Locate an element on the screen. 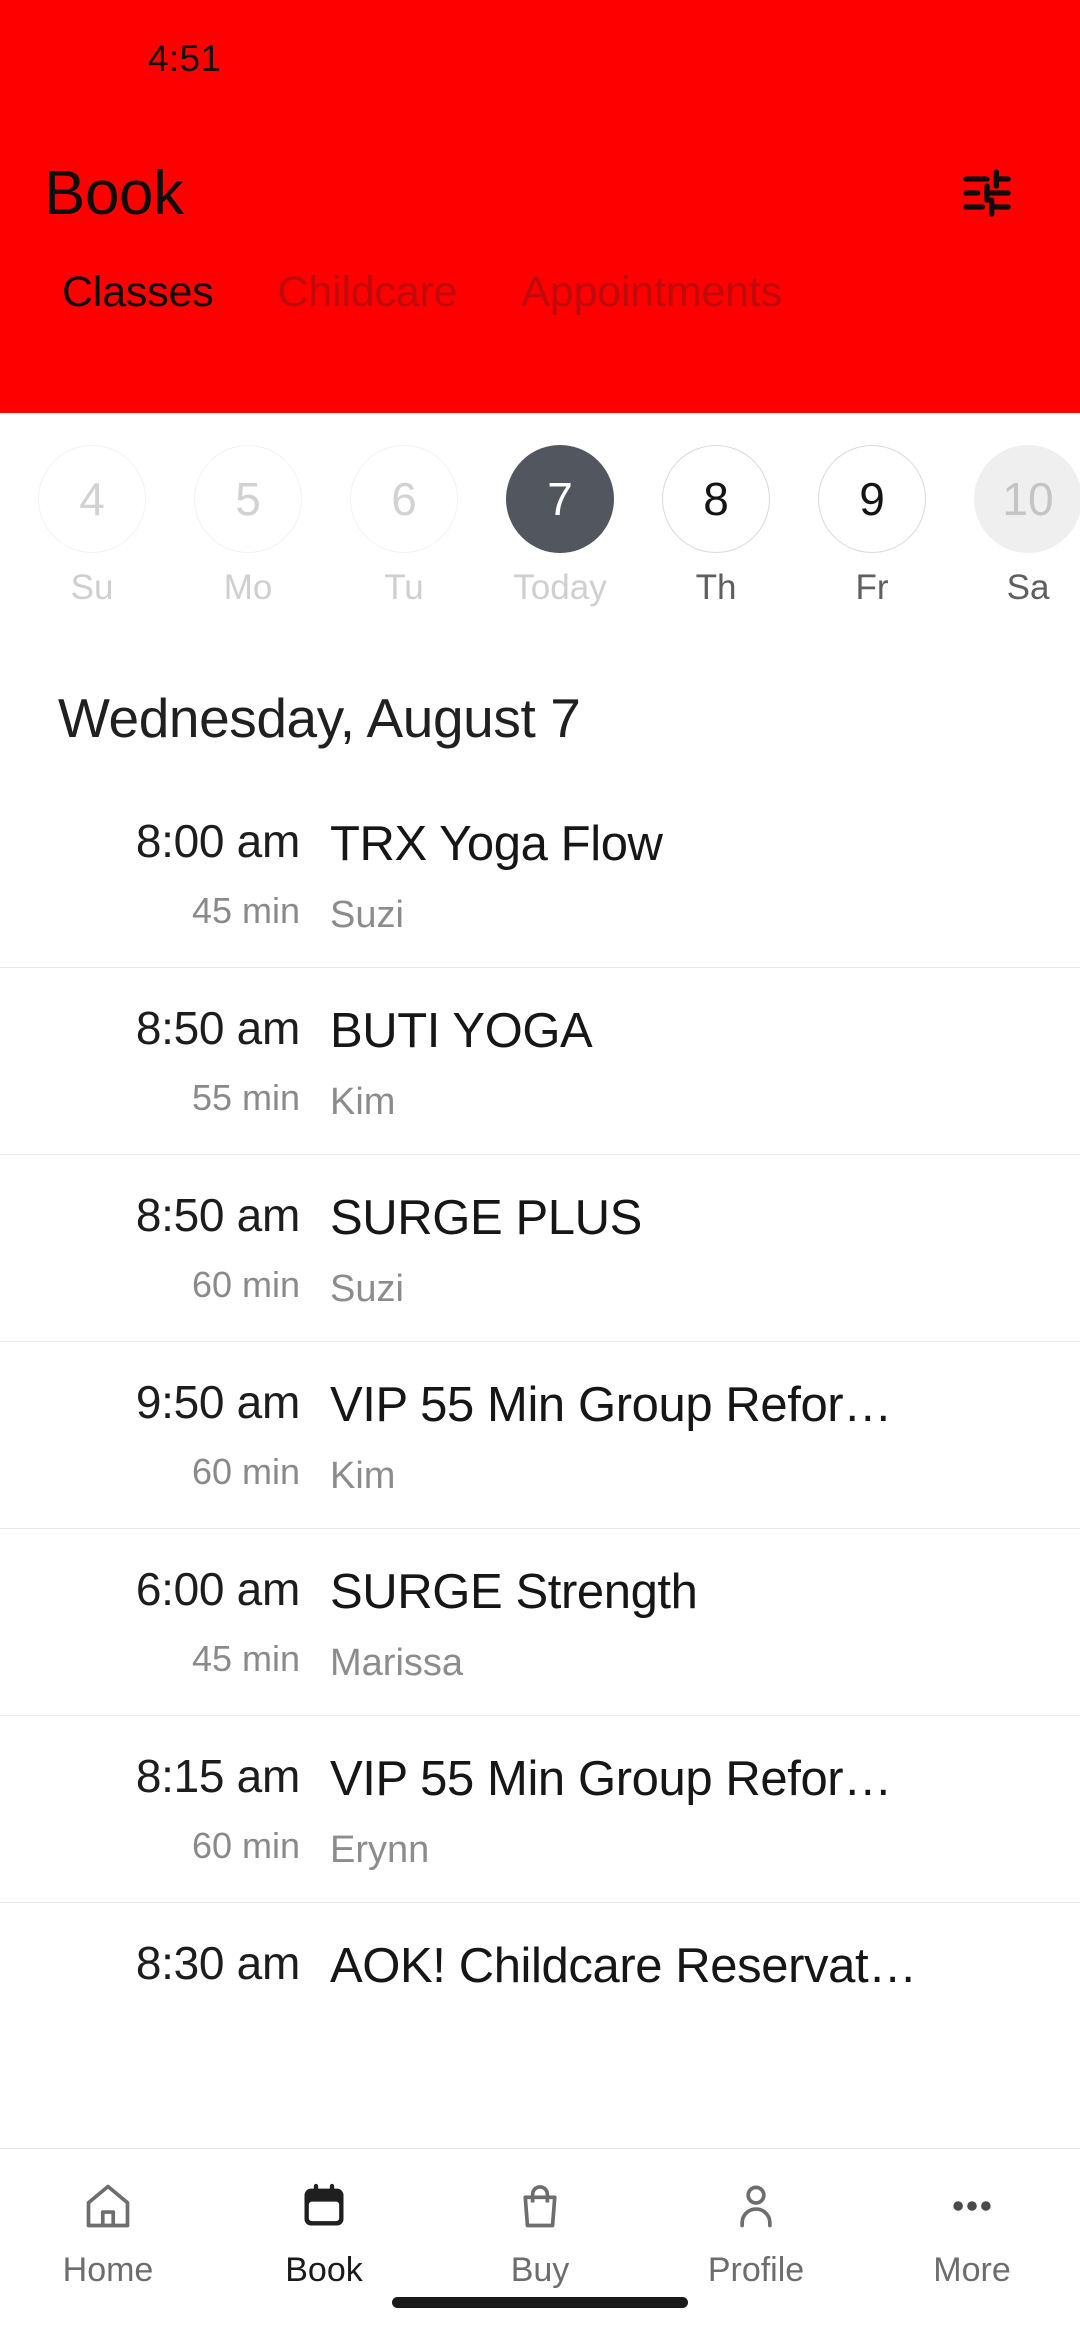 The image size is (1080, 2340). date-chip-9: 9 Fr is located at coordinates (872, 526).